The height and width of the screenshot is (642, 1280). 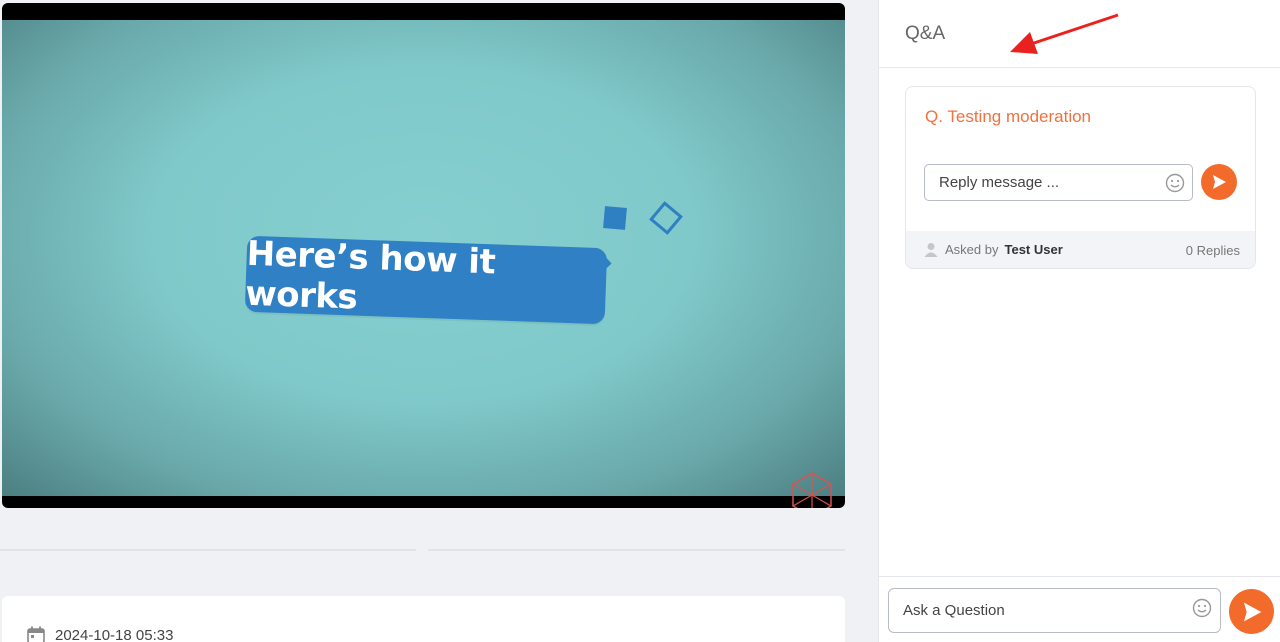 I want to click on send-reply-button, so click(x=1219, y=182).